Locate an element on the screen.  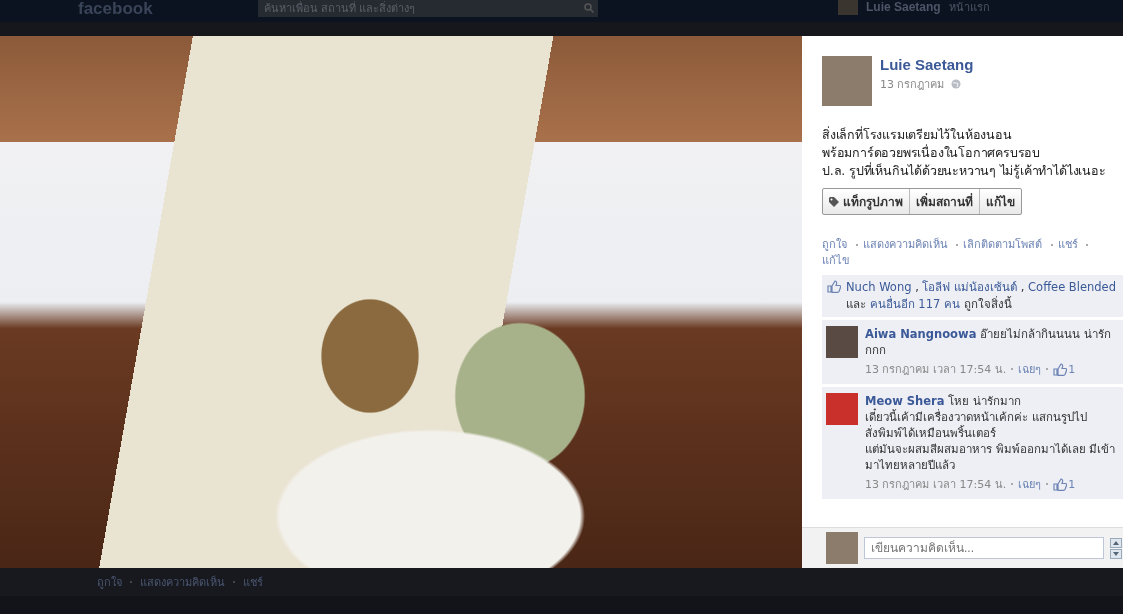
caret-down-icon is located at coordinates (1116, 553).